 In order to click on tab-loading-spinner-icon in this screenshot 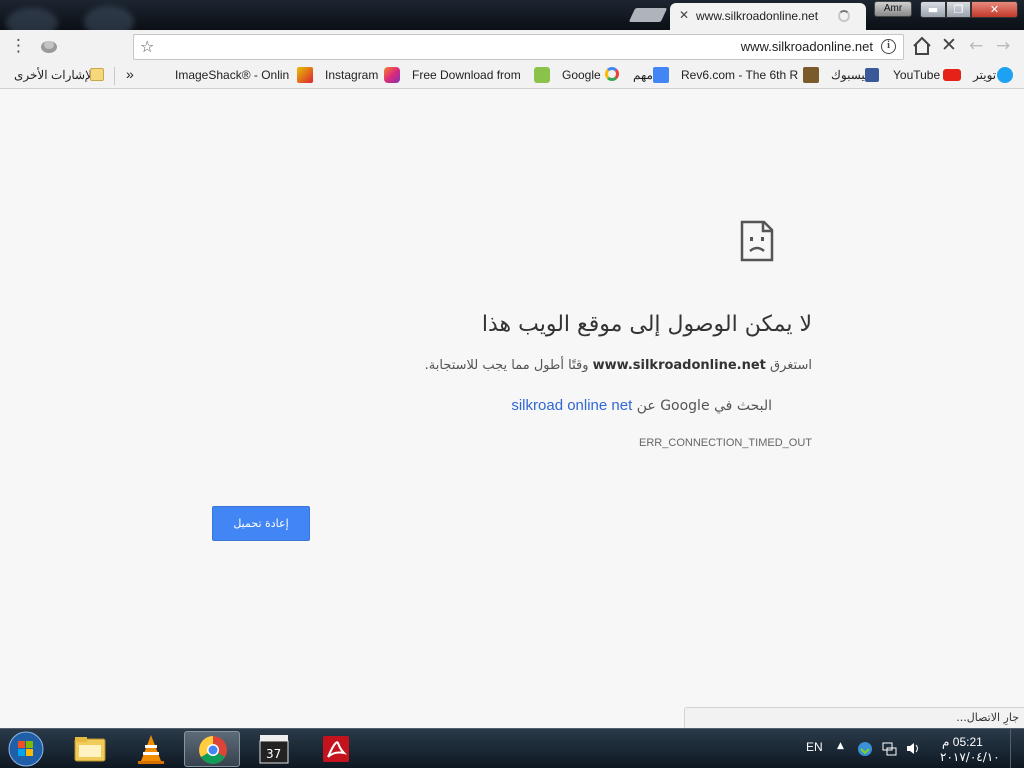, I will do `click(844, 16)`.